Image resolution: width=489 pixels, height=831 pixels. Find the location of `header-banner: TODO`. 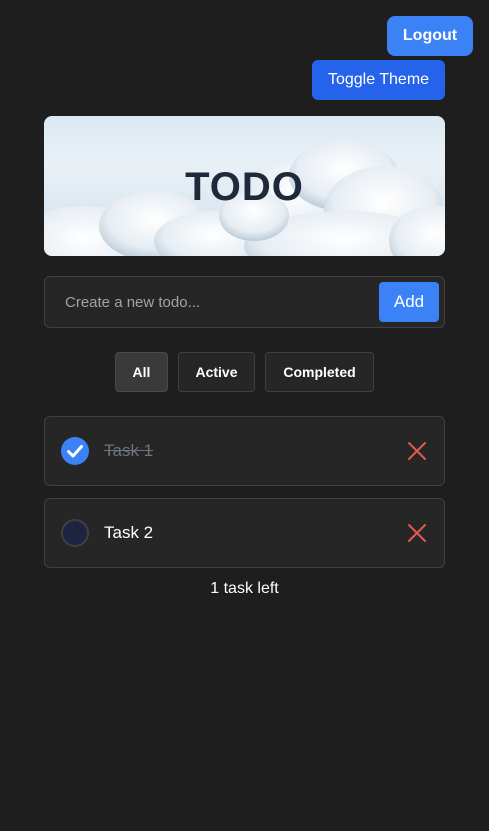

header-banner: TODO is located at coordinates (244, 186).